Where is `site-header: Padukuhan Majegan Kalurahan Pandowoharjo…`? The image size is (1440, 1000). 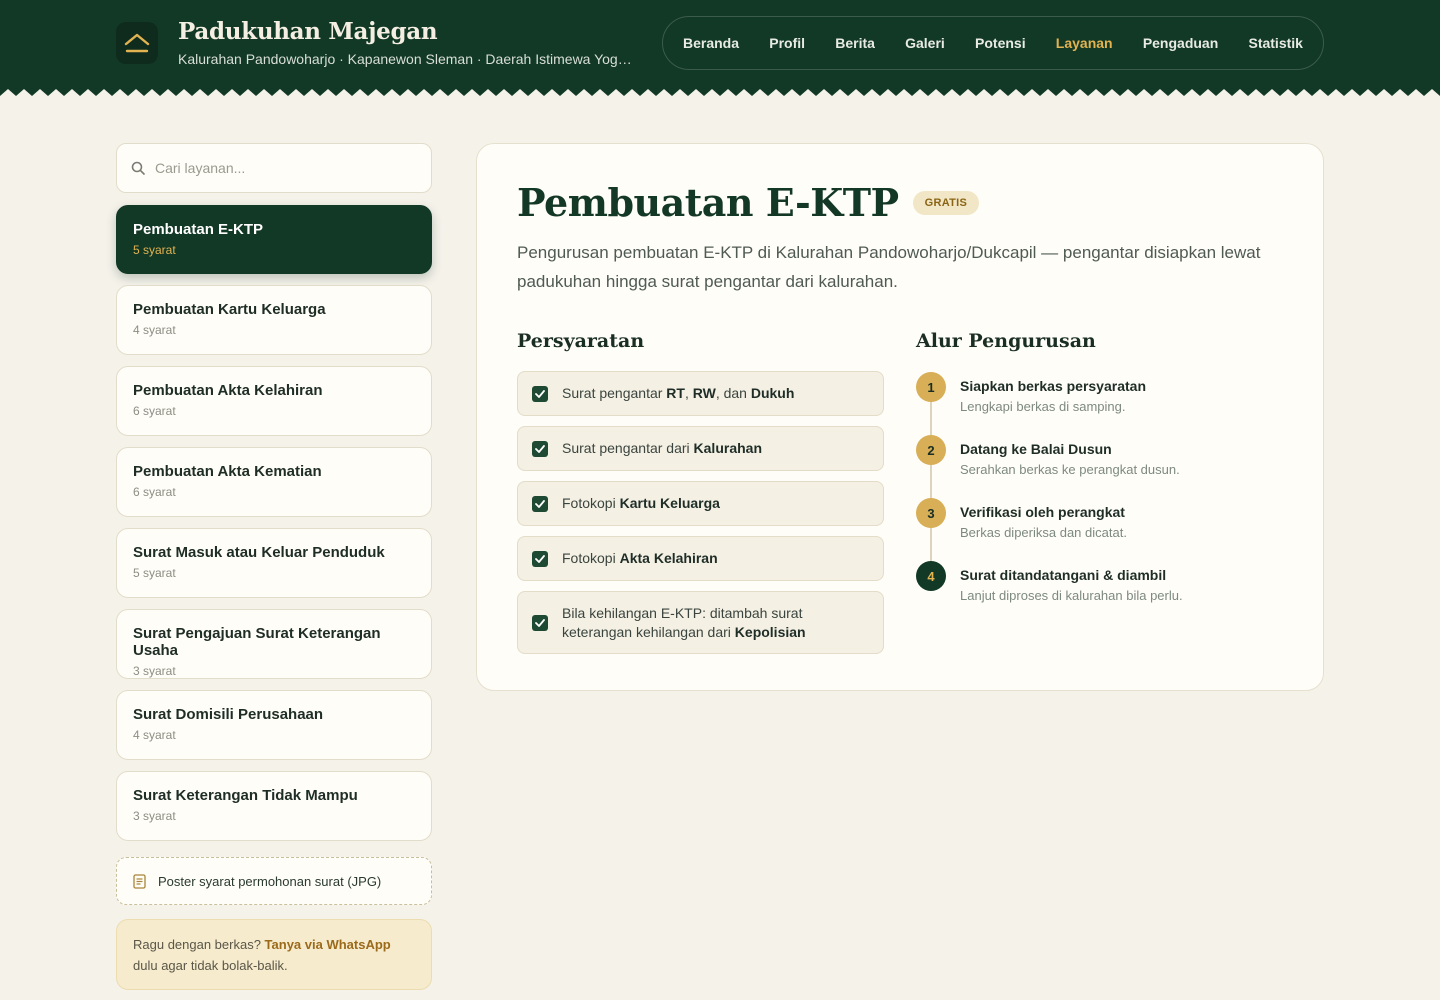 site-header: Padukuhan Majegan Kalurahan Pandowoharjo… is located at coordinates (720, 48).